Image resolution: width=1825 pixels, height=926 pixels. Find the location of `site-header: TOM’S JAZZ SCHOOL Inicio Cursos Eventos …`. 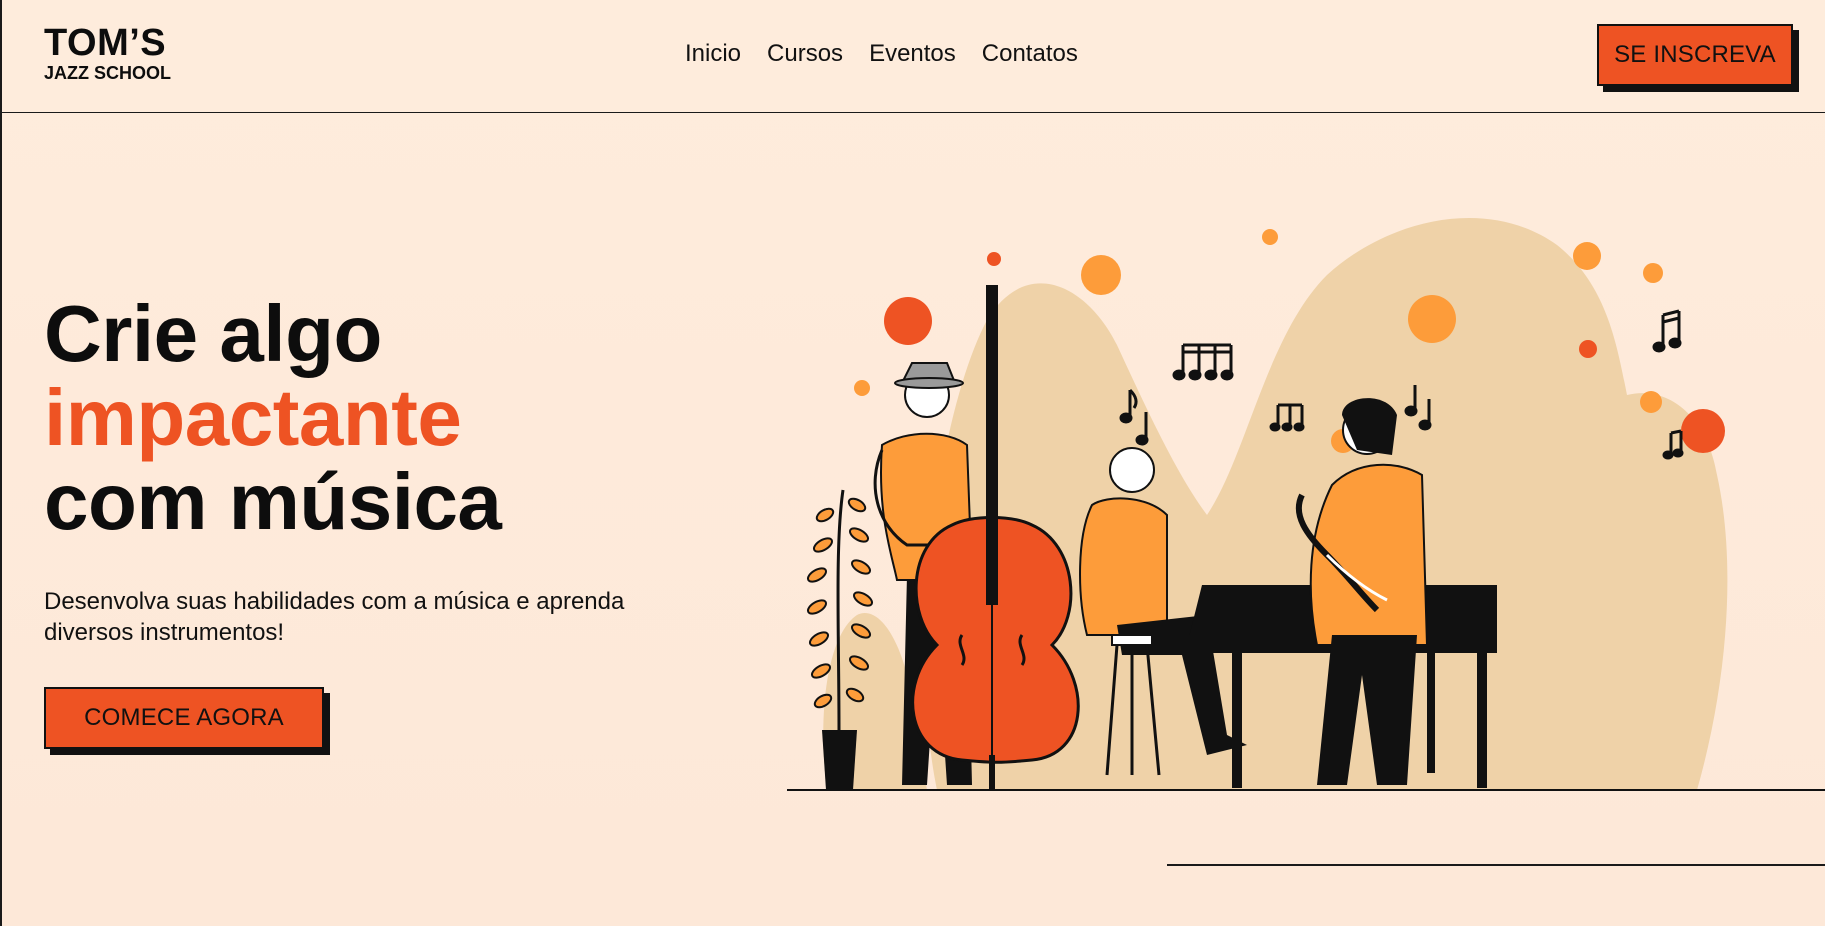

site-header: TOM’S JAZZ SCHOOL Inicio Cursos Eventos … is located at coordinates (913, 56).